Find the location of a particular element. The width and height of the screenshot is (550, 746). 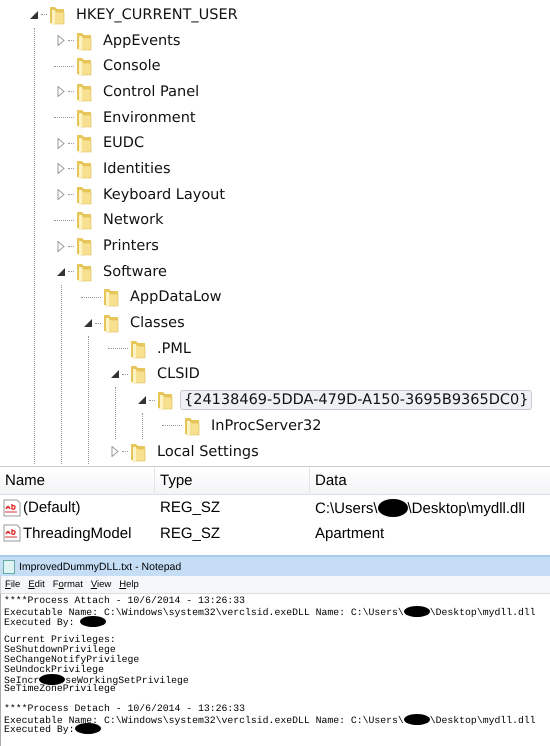

registry-key: Console is located at coordinates (132, 66).